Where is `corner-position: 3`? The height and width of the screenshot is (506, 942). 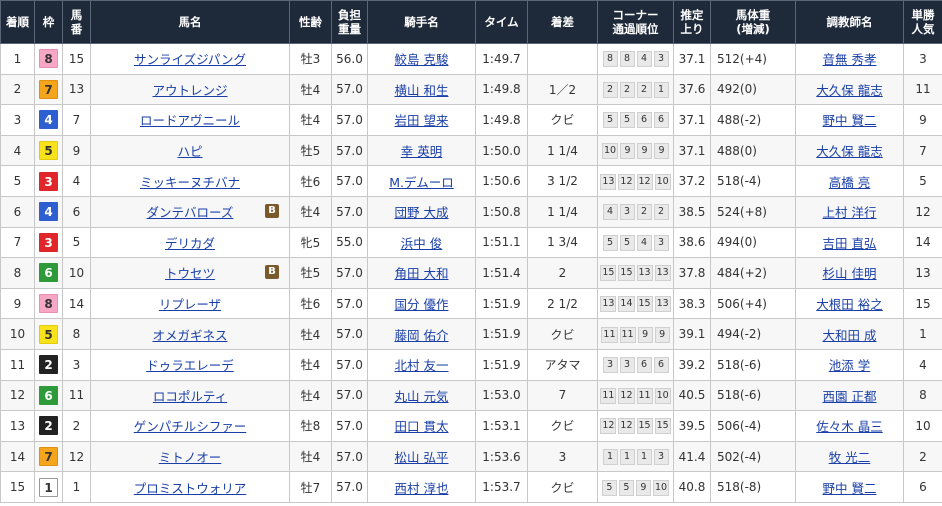
corner-position: 3 is located at coordinates (661, 59).